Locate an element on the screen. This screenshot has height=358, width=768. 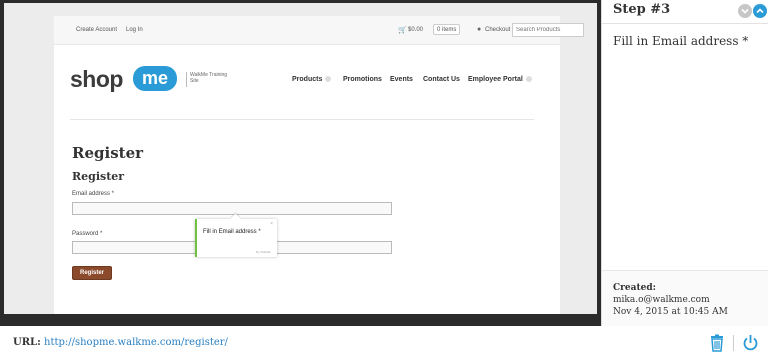
form-title: Register is located at coordinates (98, 176).